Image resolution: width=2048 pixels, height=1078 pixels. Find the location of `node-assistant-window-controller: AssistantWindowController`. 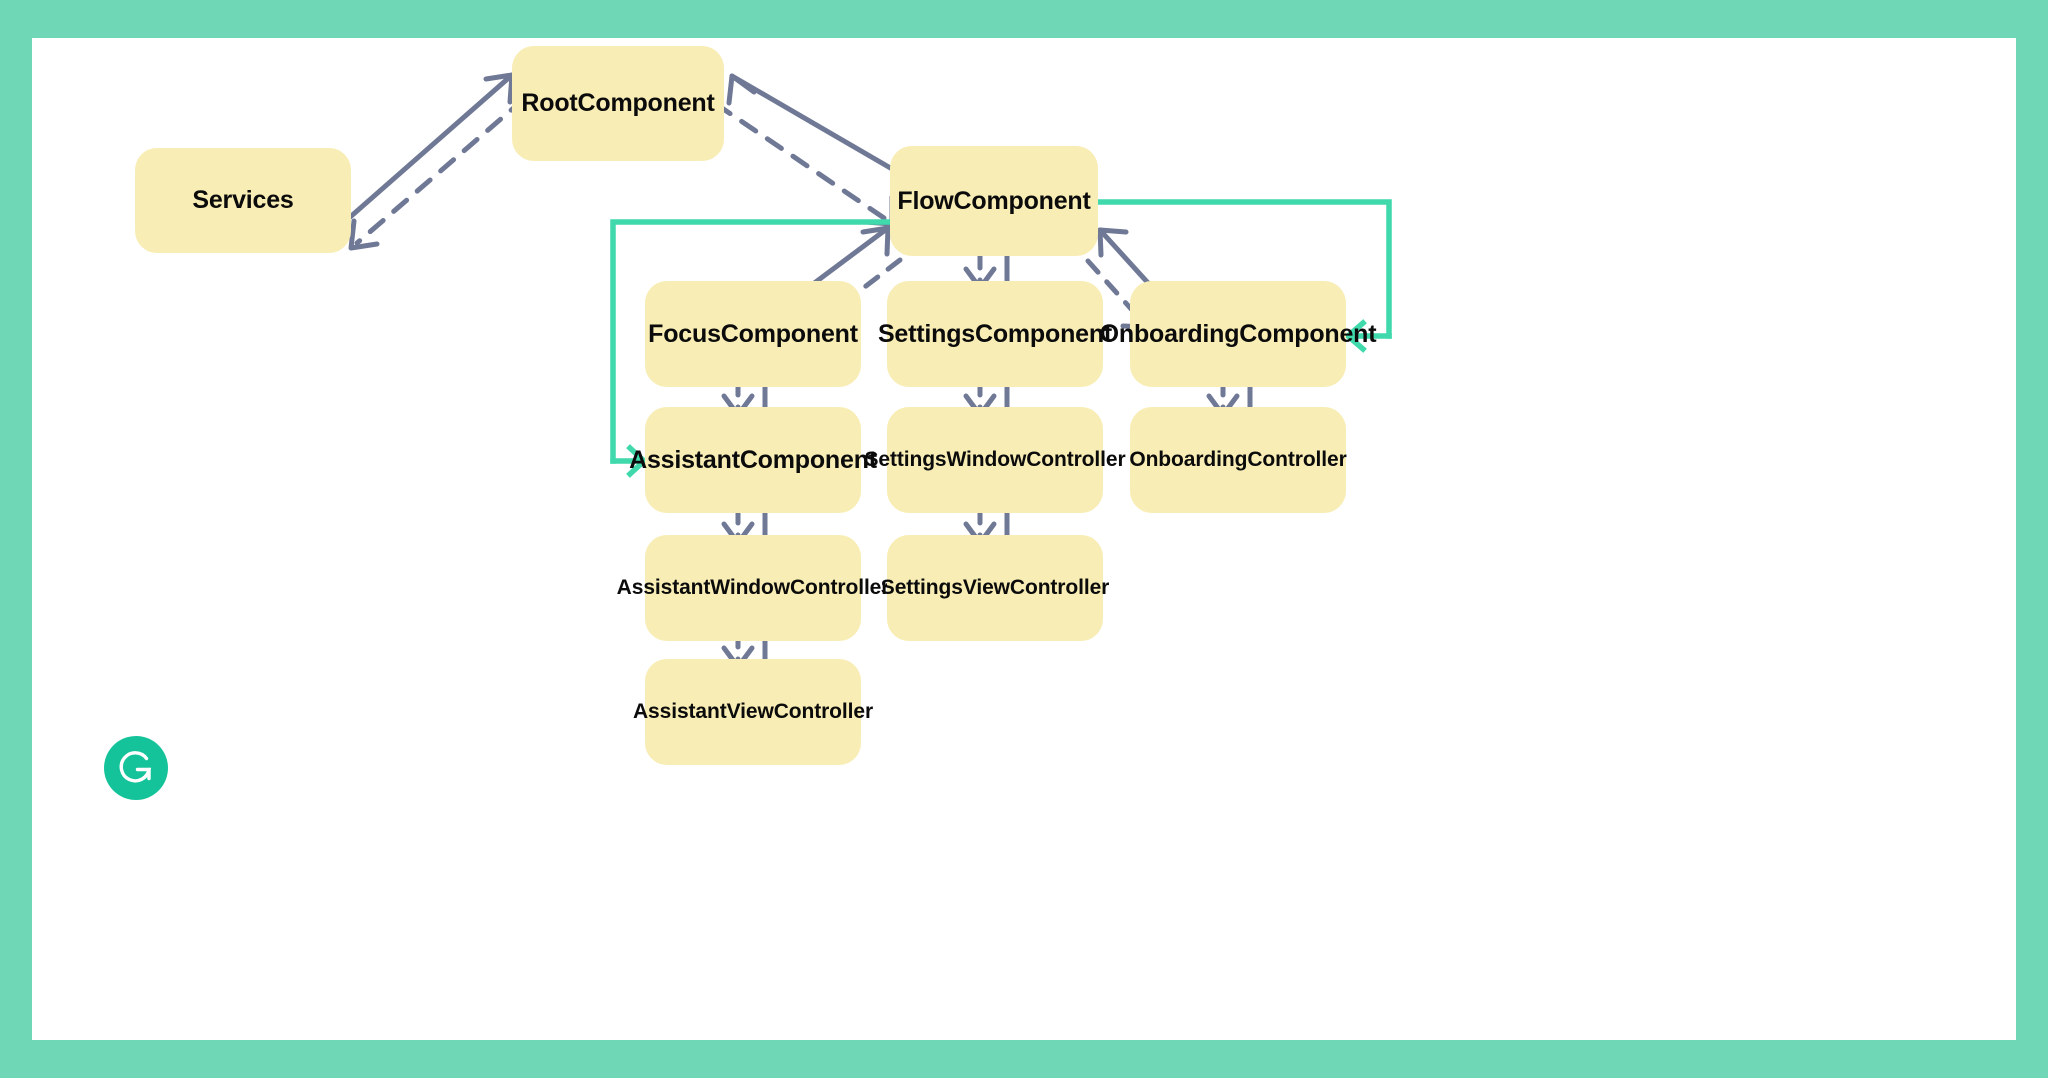

node-assistant-window-controller: AssistantWindowController is located at coordinates (753, 588).